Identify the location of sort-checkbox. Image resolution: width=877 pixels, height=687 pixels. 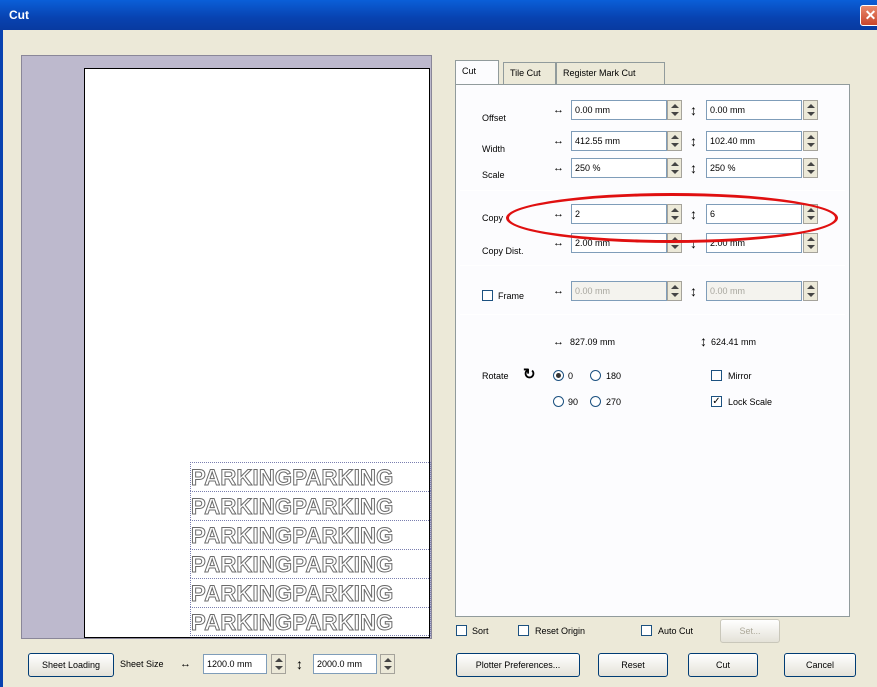
(461, 630).